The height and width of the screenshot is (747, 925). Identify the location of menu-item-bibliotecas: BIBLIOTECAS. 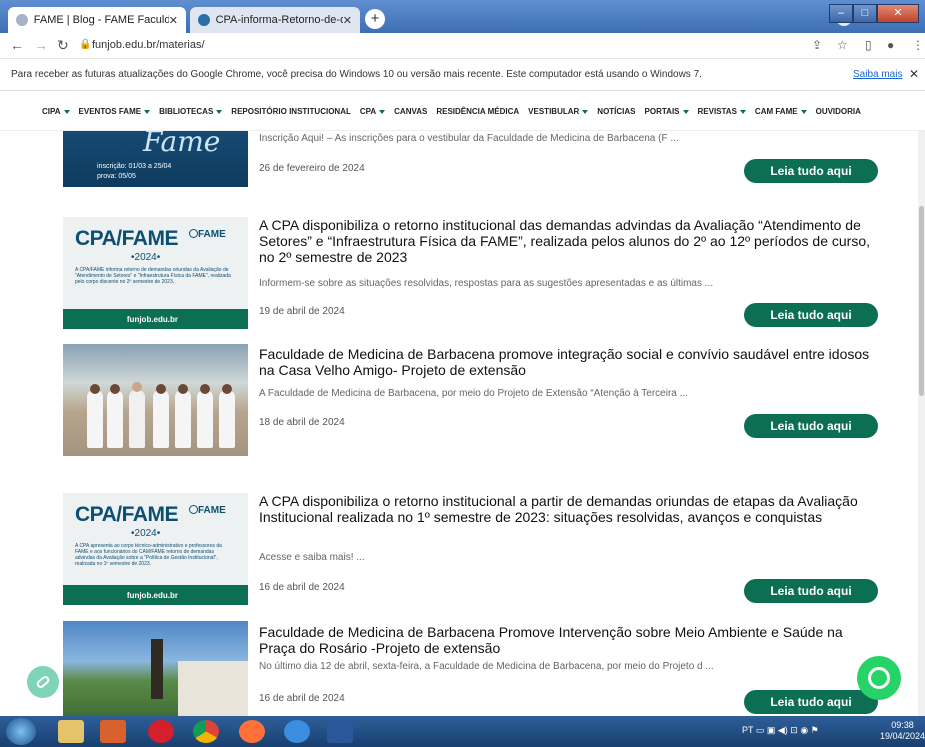
(191, 111).